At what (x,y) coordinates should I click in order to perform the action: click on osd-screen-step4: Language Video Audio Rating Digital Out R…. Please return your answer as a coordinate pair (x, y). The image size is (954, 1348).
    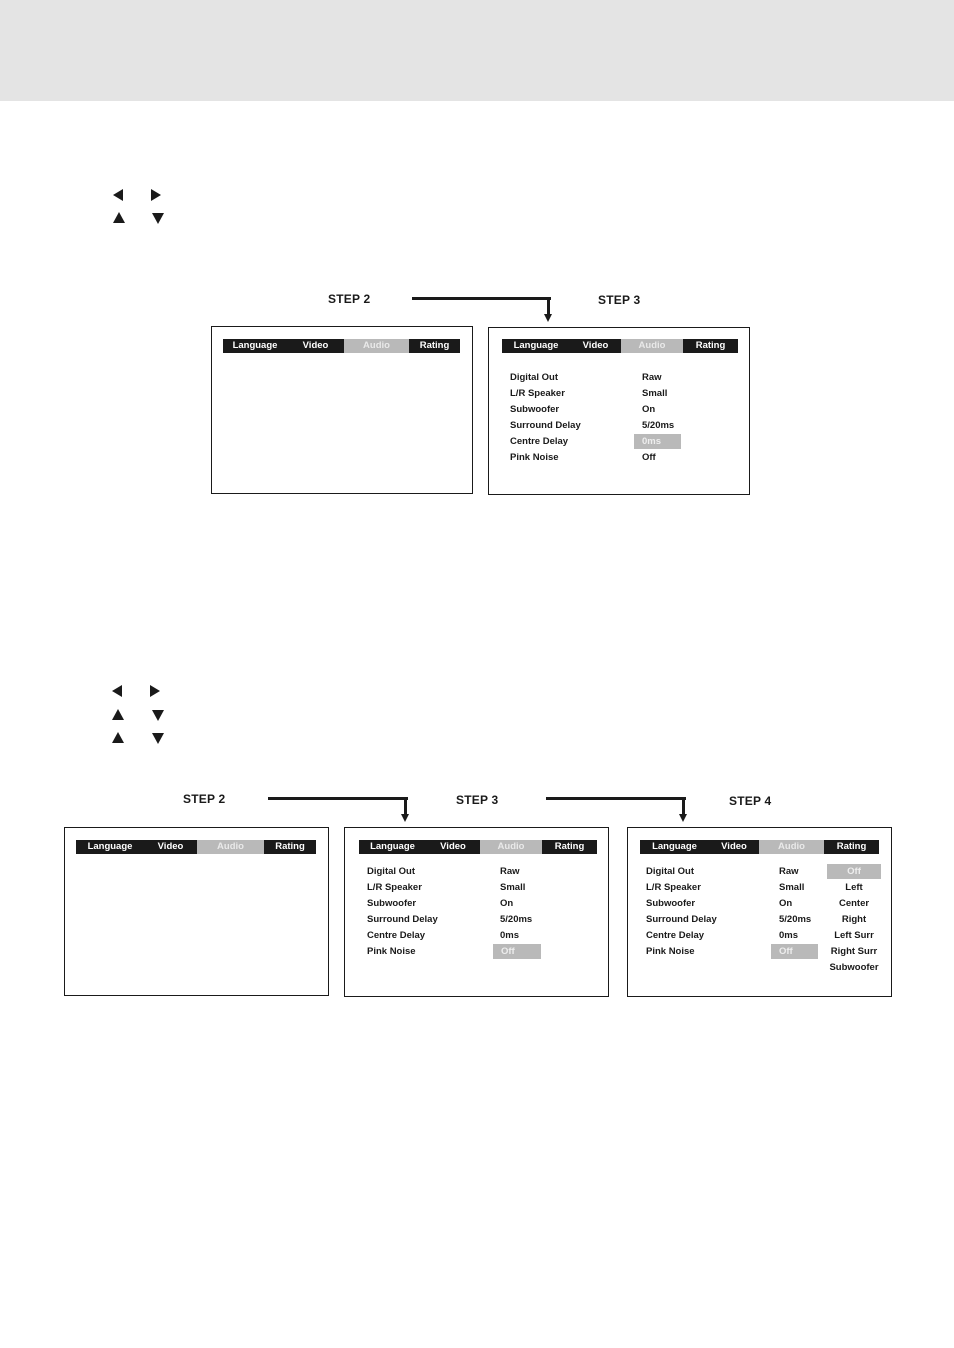
    Looking at the image, I should click on (759, 912).